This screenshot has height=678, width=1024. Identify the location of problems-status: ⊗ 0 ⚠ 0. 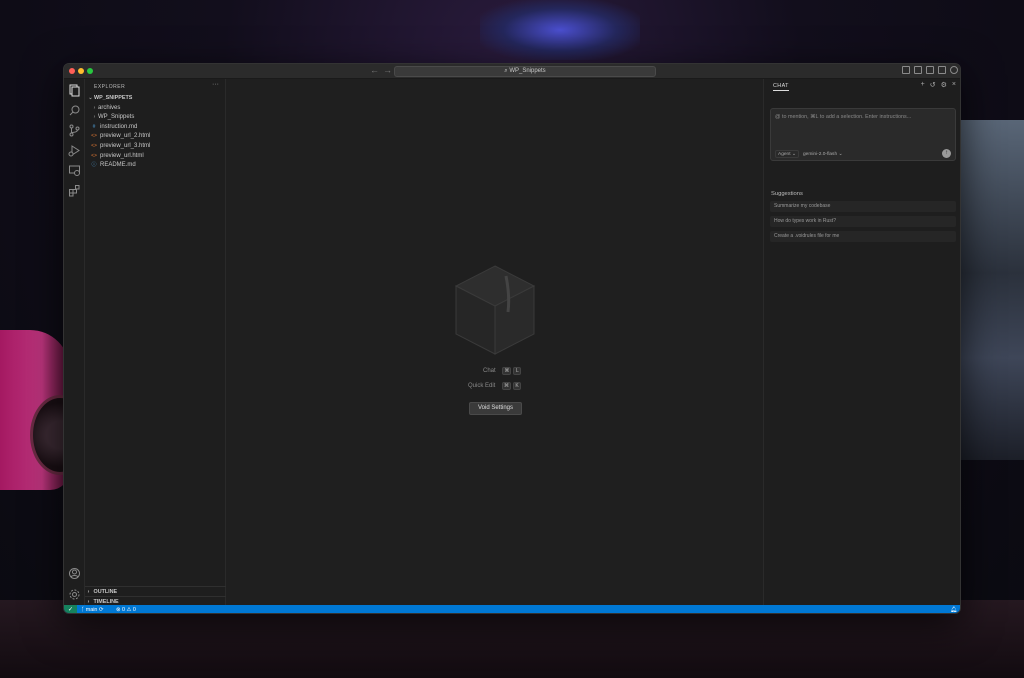
(126, 609).